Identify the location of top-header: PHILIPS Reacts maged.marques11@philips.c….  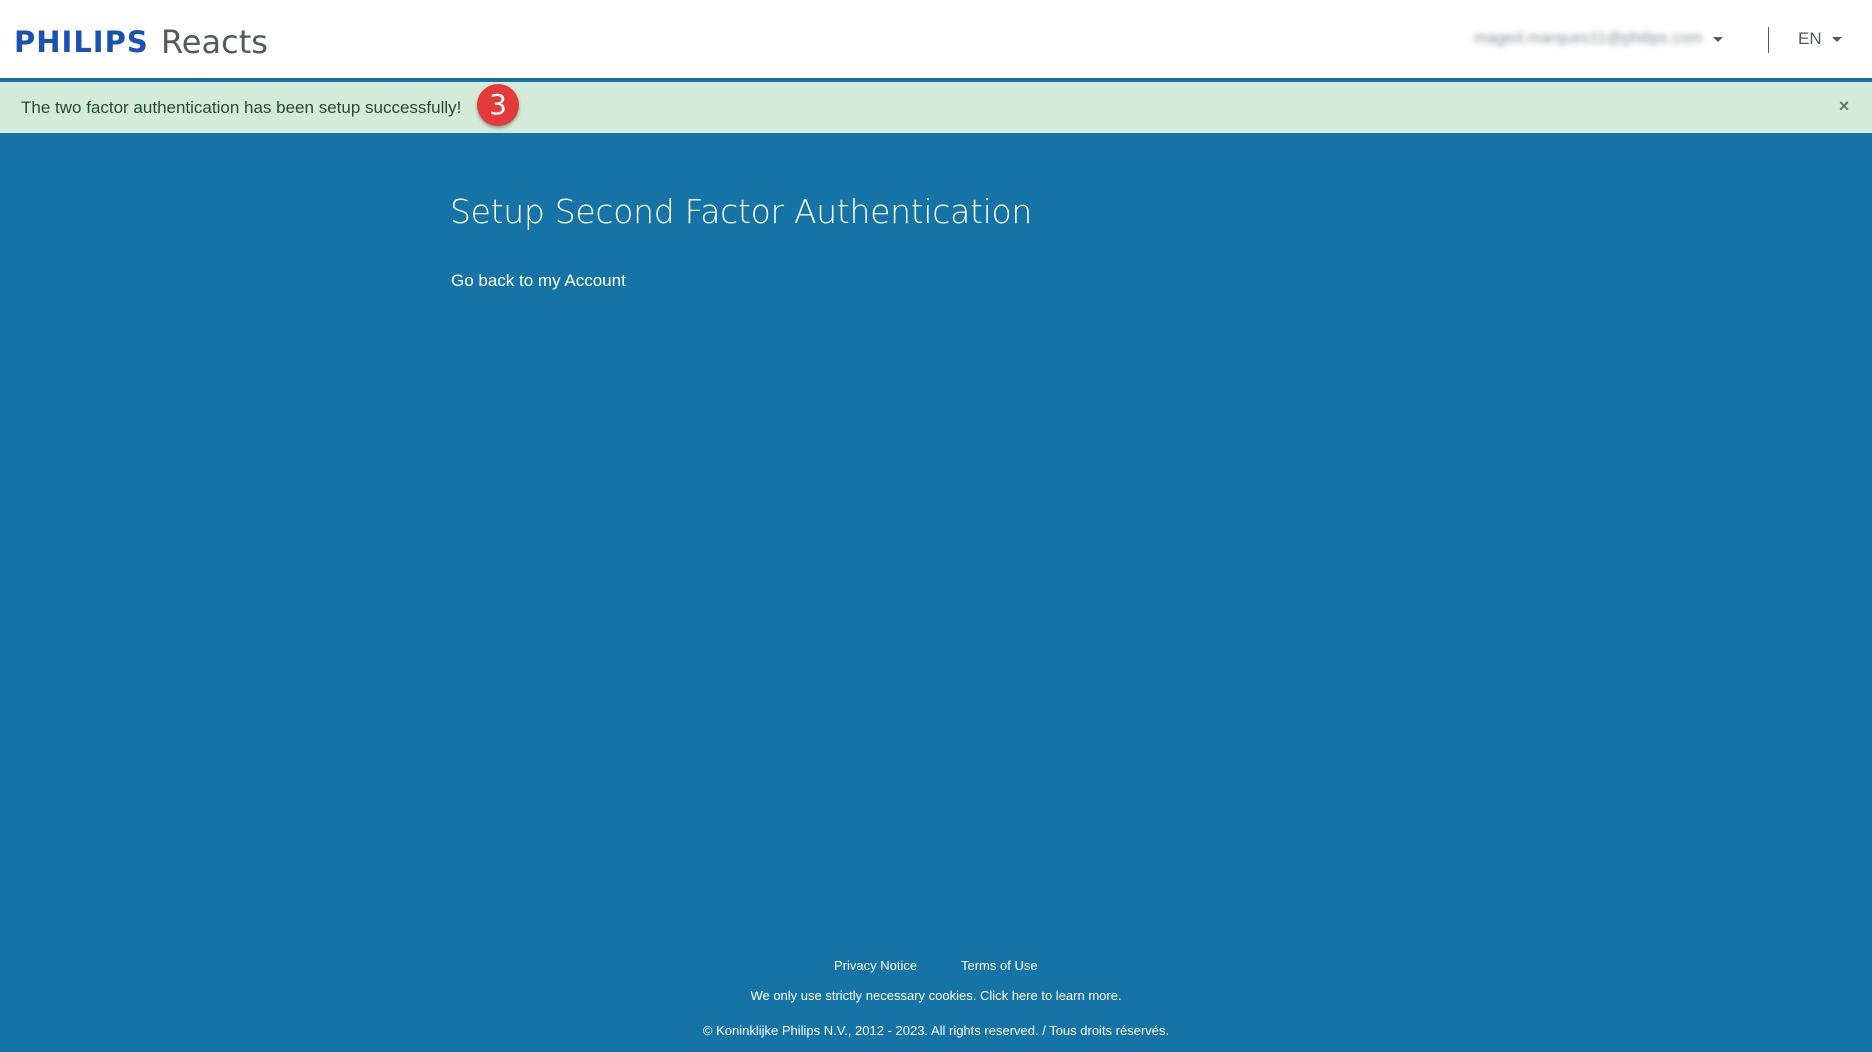
(936, 40).